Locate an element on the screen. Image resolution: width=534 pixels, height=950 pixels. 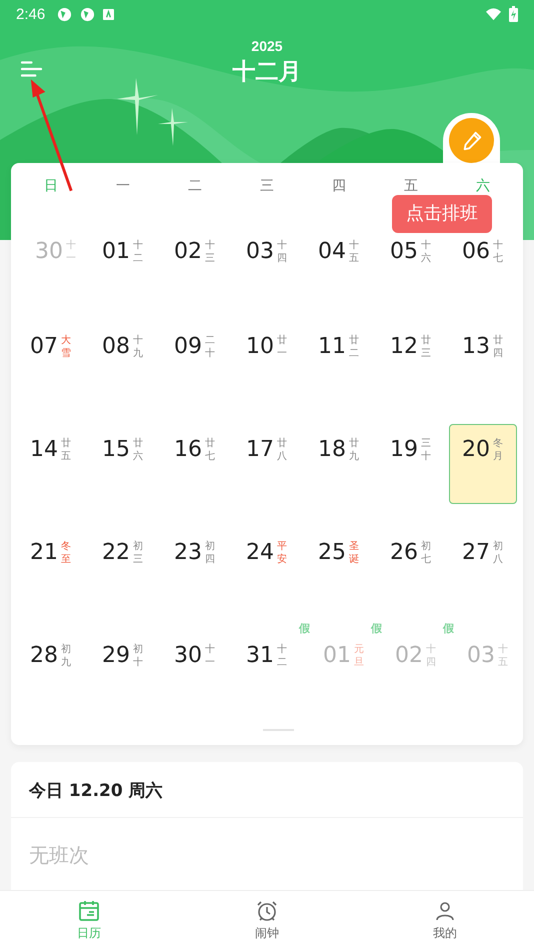
day-number: 11 is located at coordinates (332, 347).